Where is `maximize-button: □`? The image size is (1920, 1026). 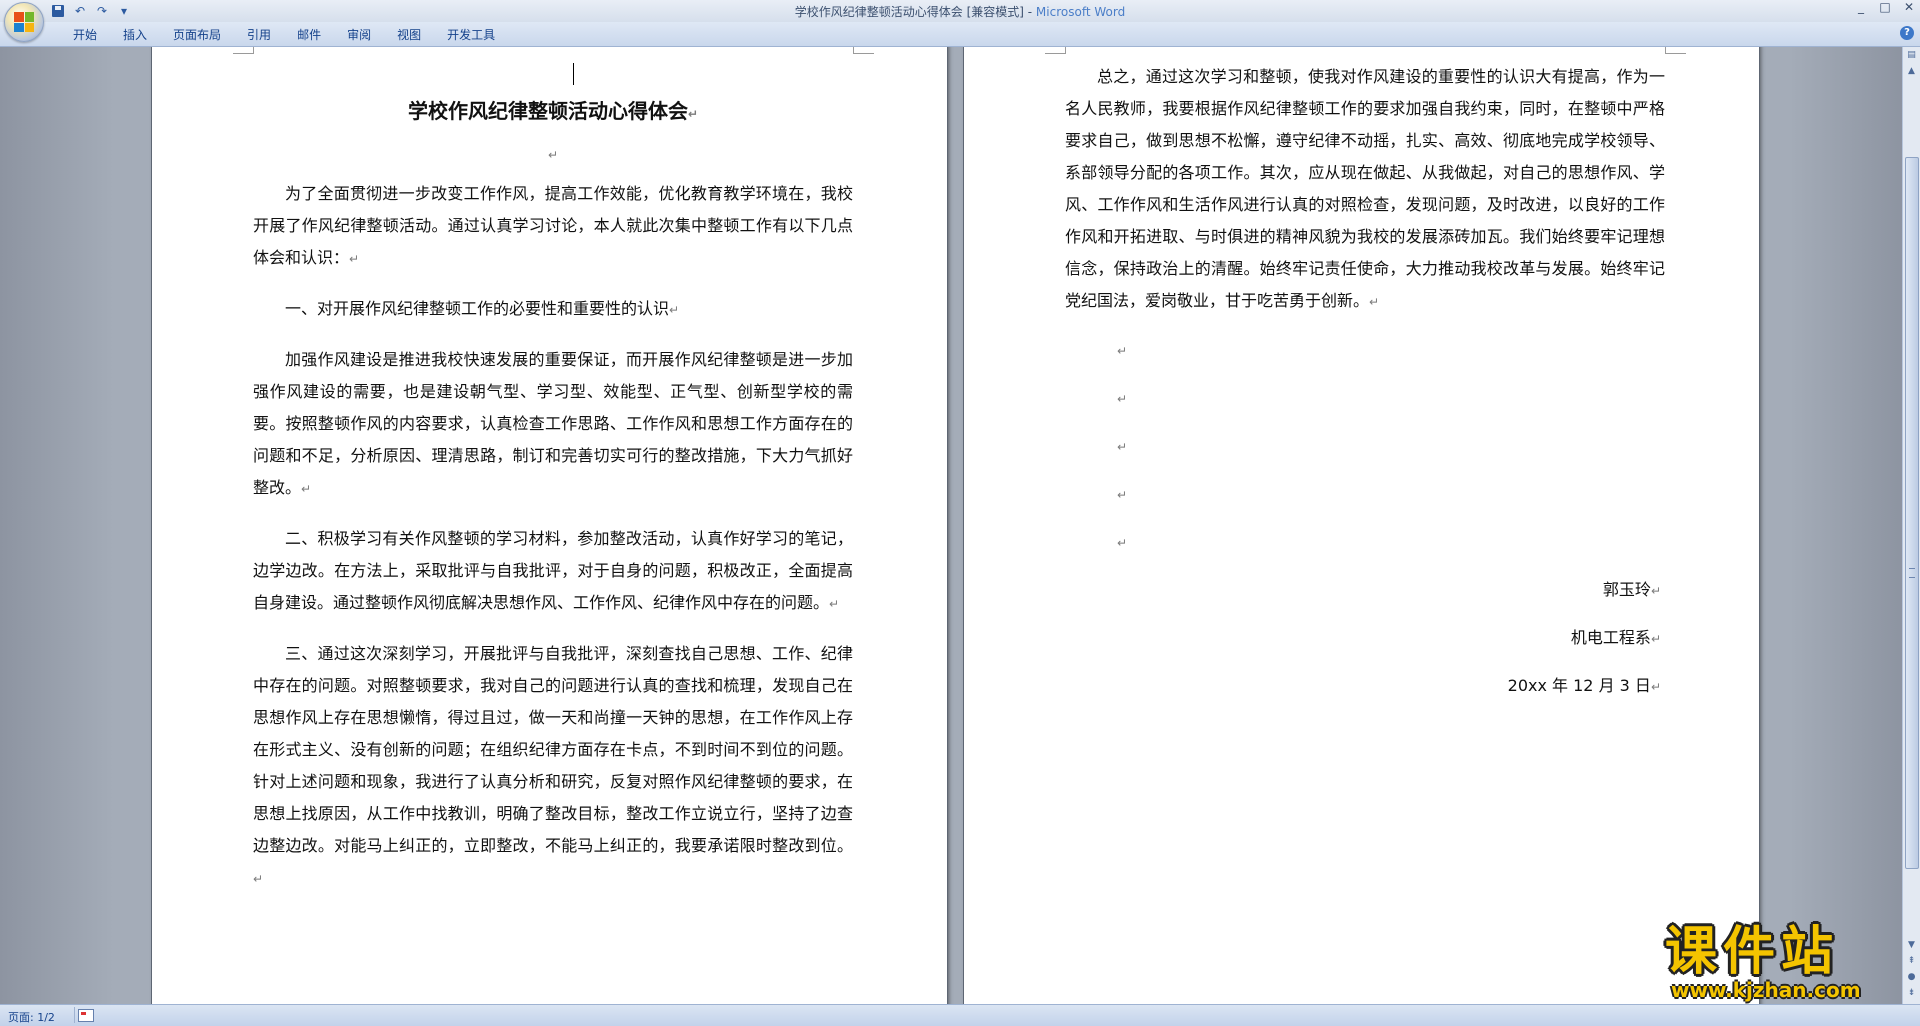 maximize-button: □ is located at coordinates (1885, 7).